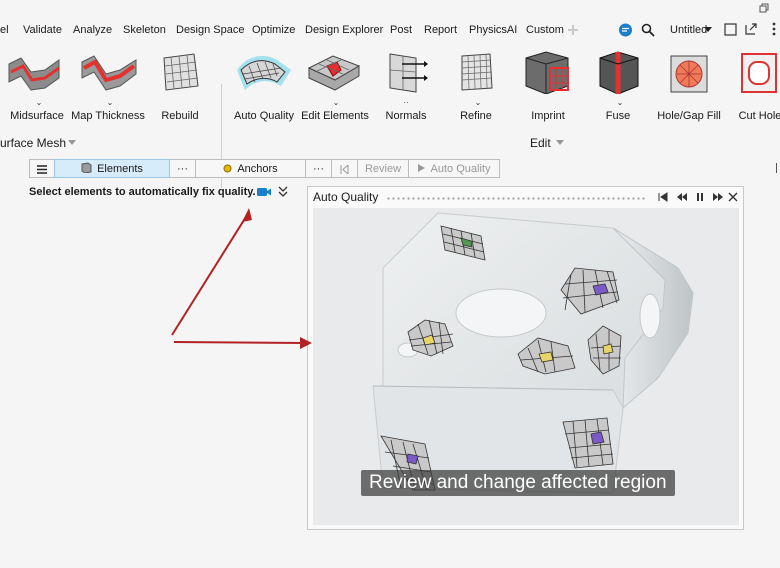 The height and width of the screenshot is (568, 780). I want to click on dots-icon: ··, so click(405, 102).